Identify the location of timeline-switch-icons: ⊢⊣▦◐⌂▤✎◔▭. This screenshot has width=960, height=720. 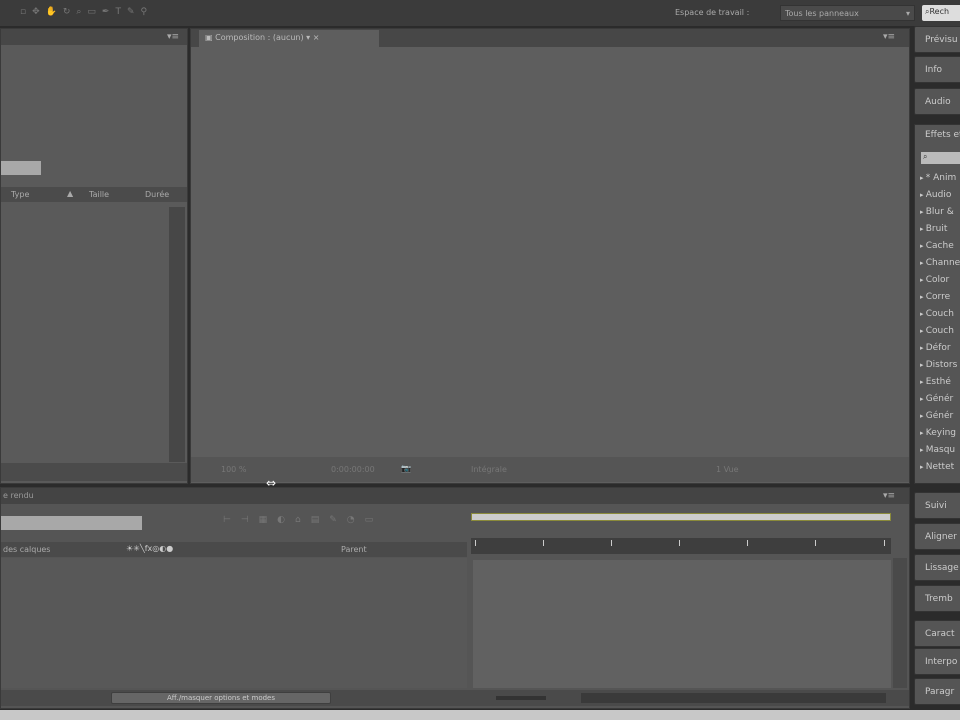
(303, 520).